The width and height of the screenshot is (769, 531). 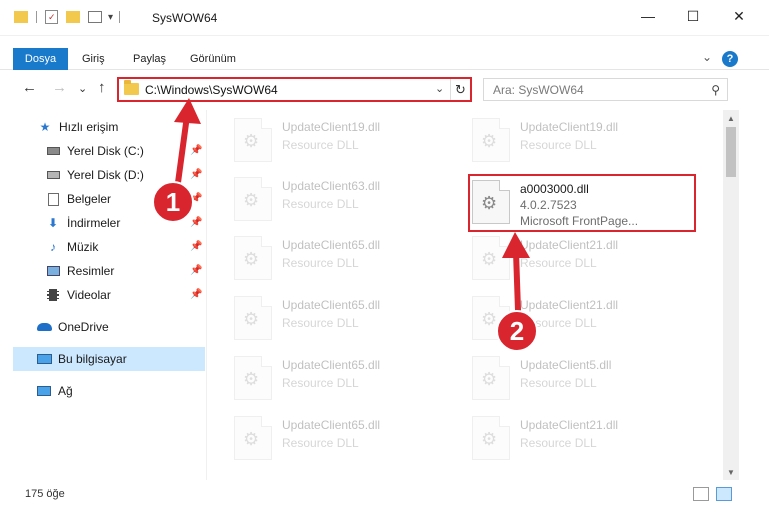 I want to click on sidebar-item-label: Müzik, so click(x=83, y=247).